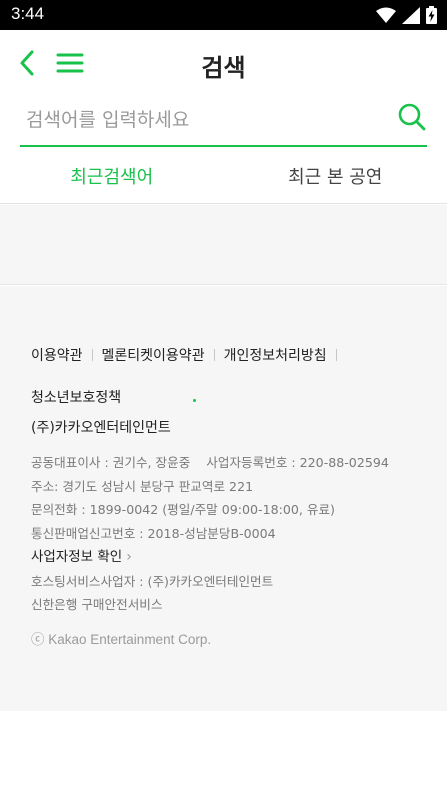 This screenshot has width=447, height=795. I want to click on search-icon, so click(412, 117).